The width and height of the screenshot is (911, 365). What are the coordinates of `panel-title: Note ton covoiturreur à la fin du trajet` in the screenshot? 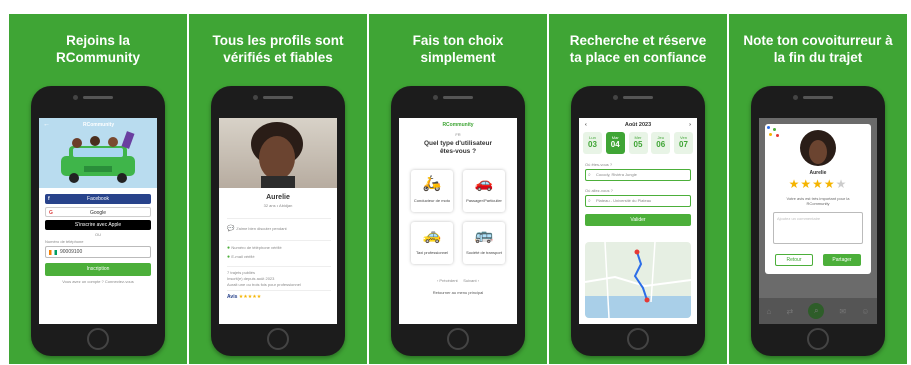 It's located at (818, 49).